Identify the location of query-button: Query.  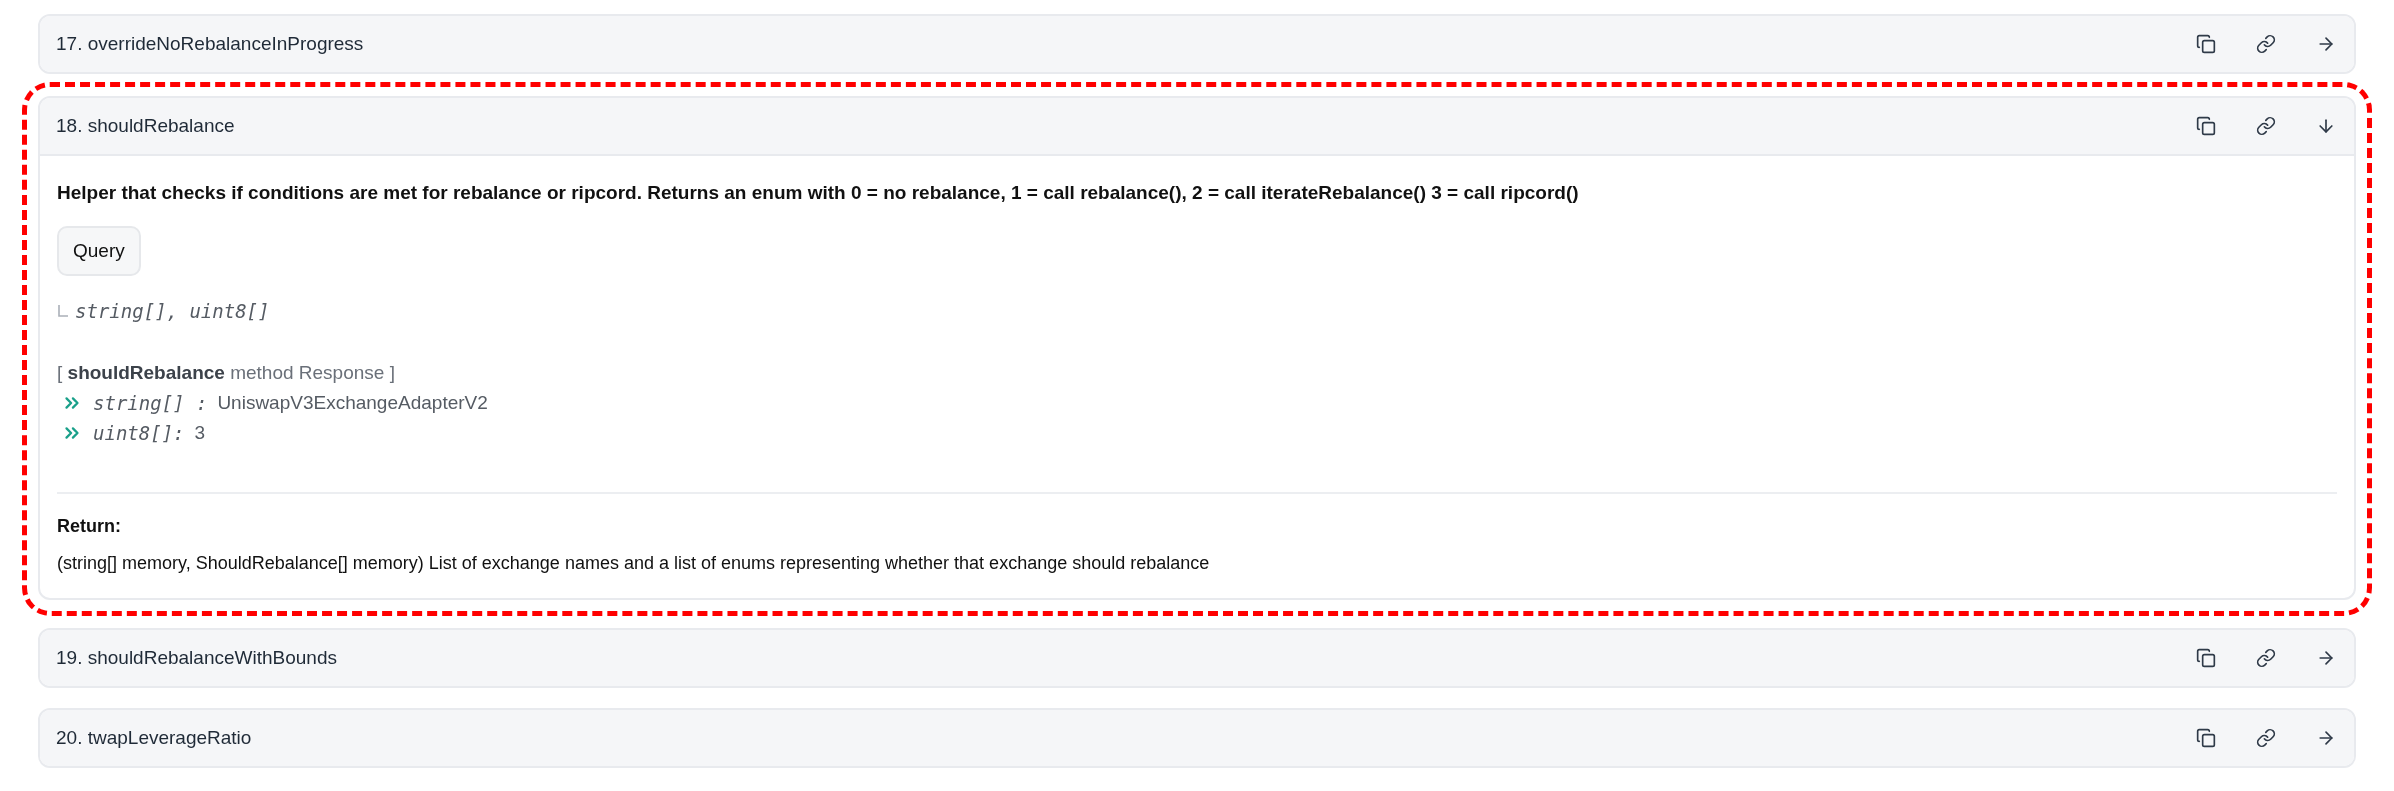
(99, 251).